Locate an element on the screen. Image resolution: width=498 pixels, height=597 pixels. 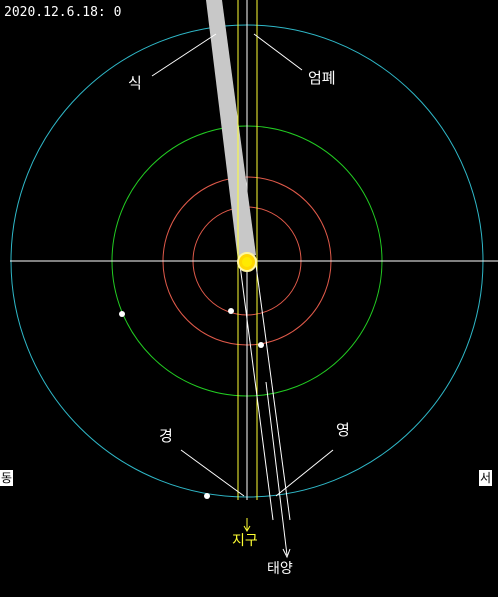
moon-dot-outer is located at coordinates (207, 496).